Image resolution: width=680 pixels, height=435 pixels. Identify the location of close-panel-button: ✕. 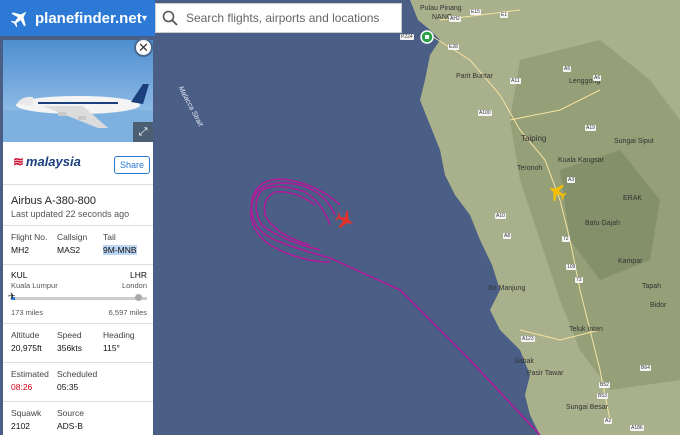
(143, 47).